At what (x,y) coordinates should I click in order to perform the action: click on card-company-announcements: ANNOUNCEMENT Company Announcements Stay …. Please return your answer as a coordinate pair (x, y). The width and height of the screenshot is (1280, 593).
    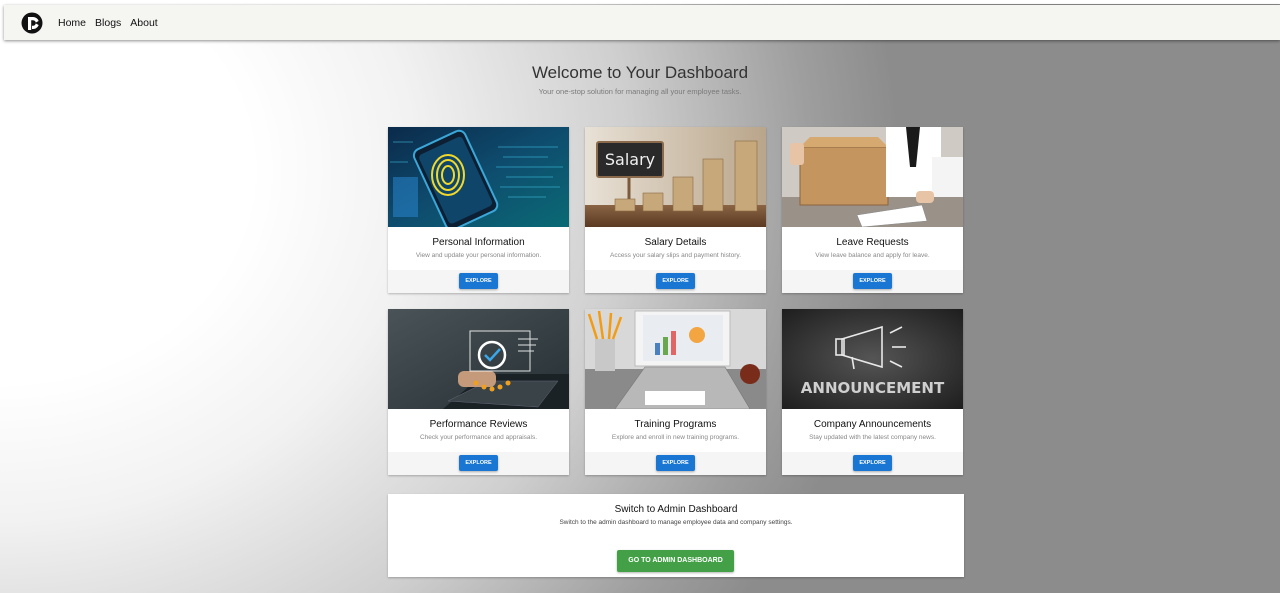
    Looking at the image, I should click on (872, 392).